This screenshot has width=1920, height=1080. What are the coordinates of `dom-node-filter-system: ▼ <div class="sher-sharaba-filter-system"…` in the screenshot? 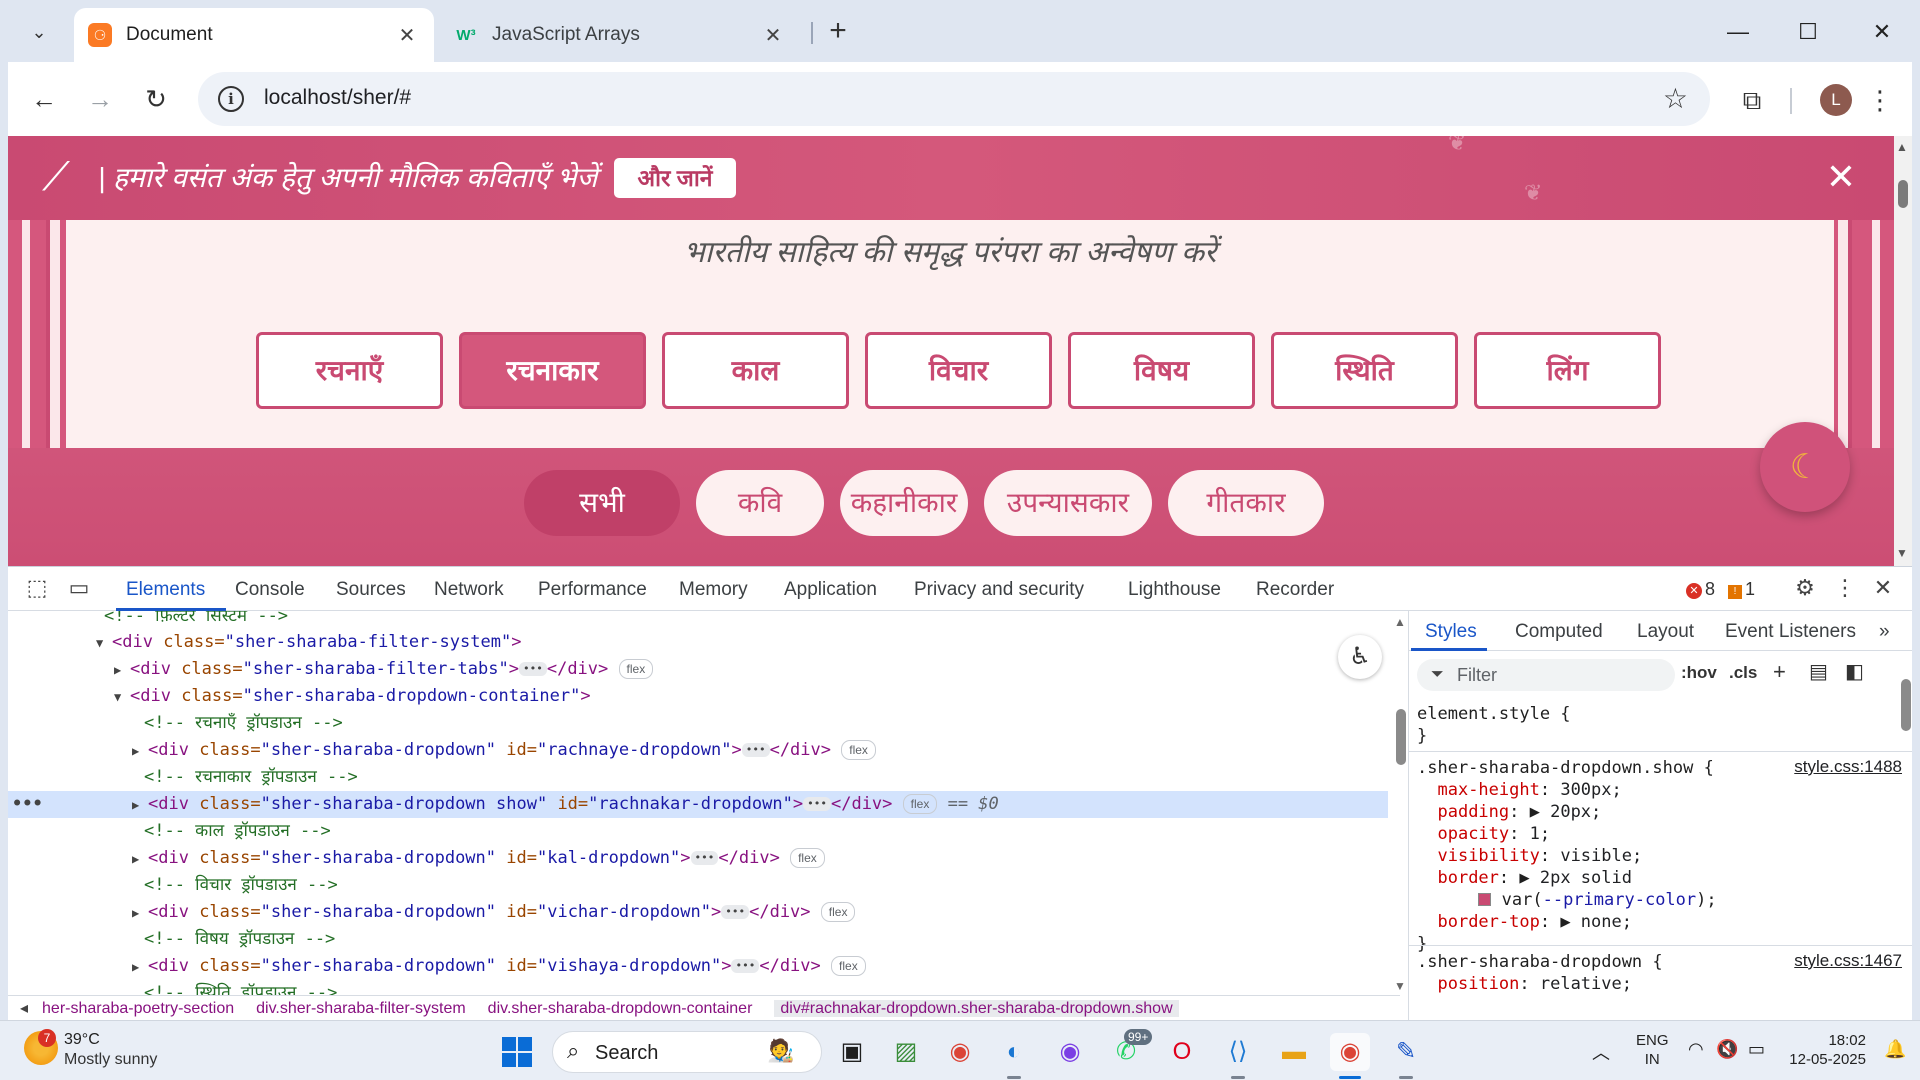 It's located at (698, 642).